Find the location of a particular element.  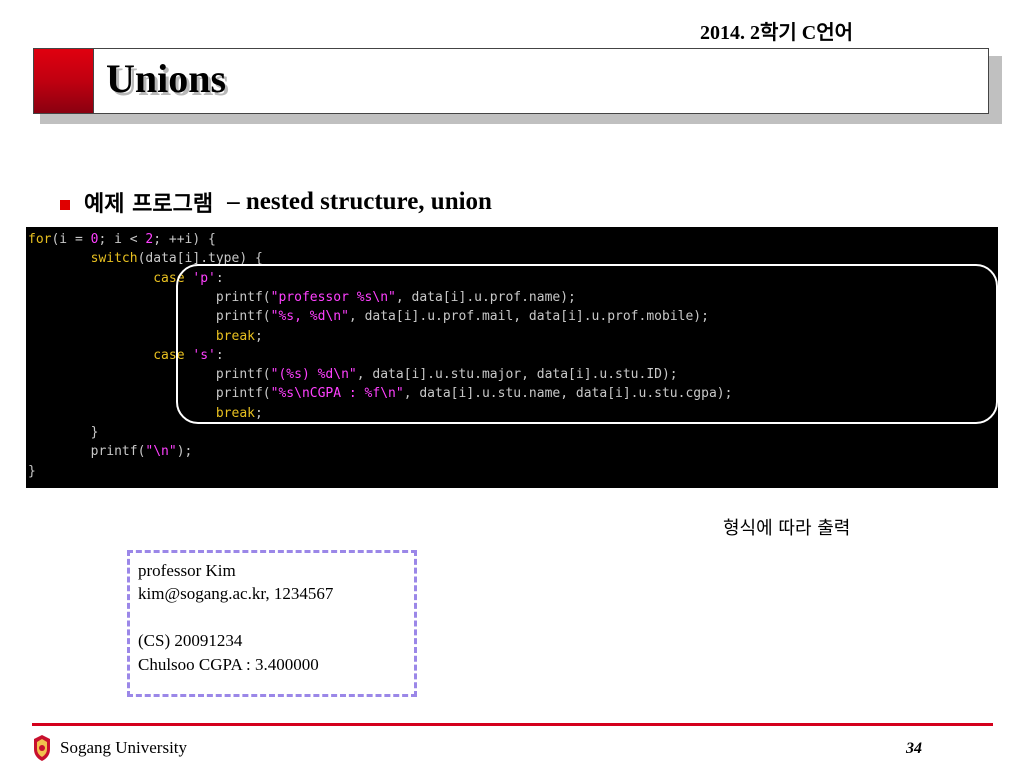

code-line: for(i = 0; i < 2; ++i) { is located at coordinates (122, 239).